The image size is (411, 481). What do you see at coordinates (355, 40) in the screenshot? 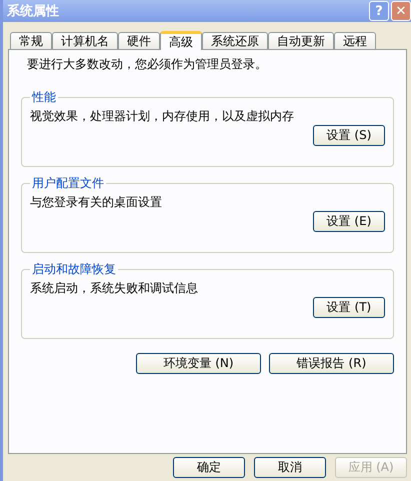
I see `tab: 远程` at bounding box center [355, 40].